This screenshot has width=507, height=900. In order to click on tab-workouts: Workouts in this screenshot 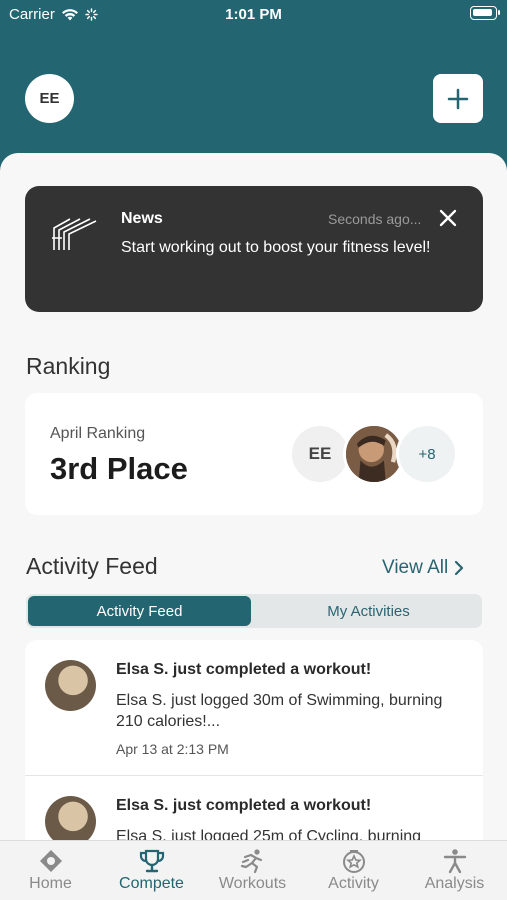, I will do `click(252, 870)`.